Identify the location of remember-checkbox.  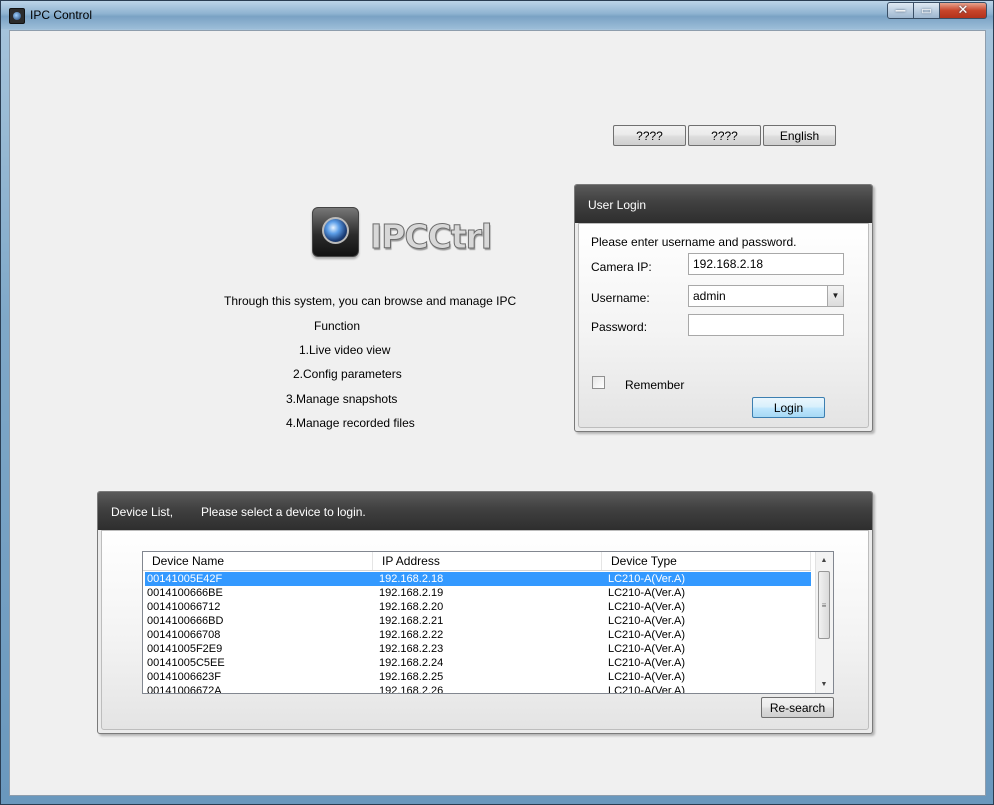
(598, 382).